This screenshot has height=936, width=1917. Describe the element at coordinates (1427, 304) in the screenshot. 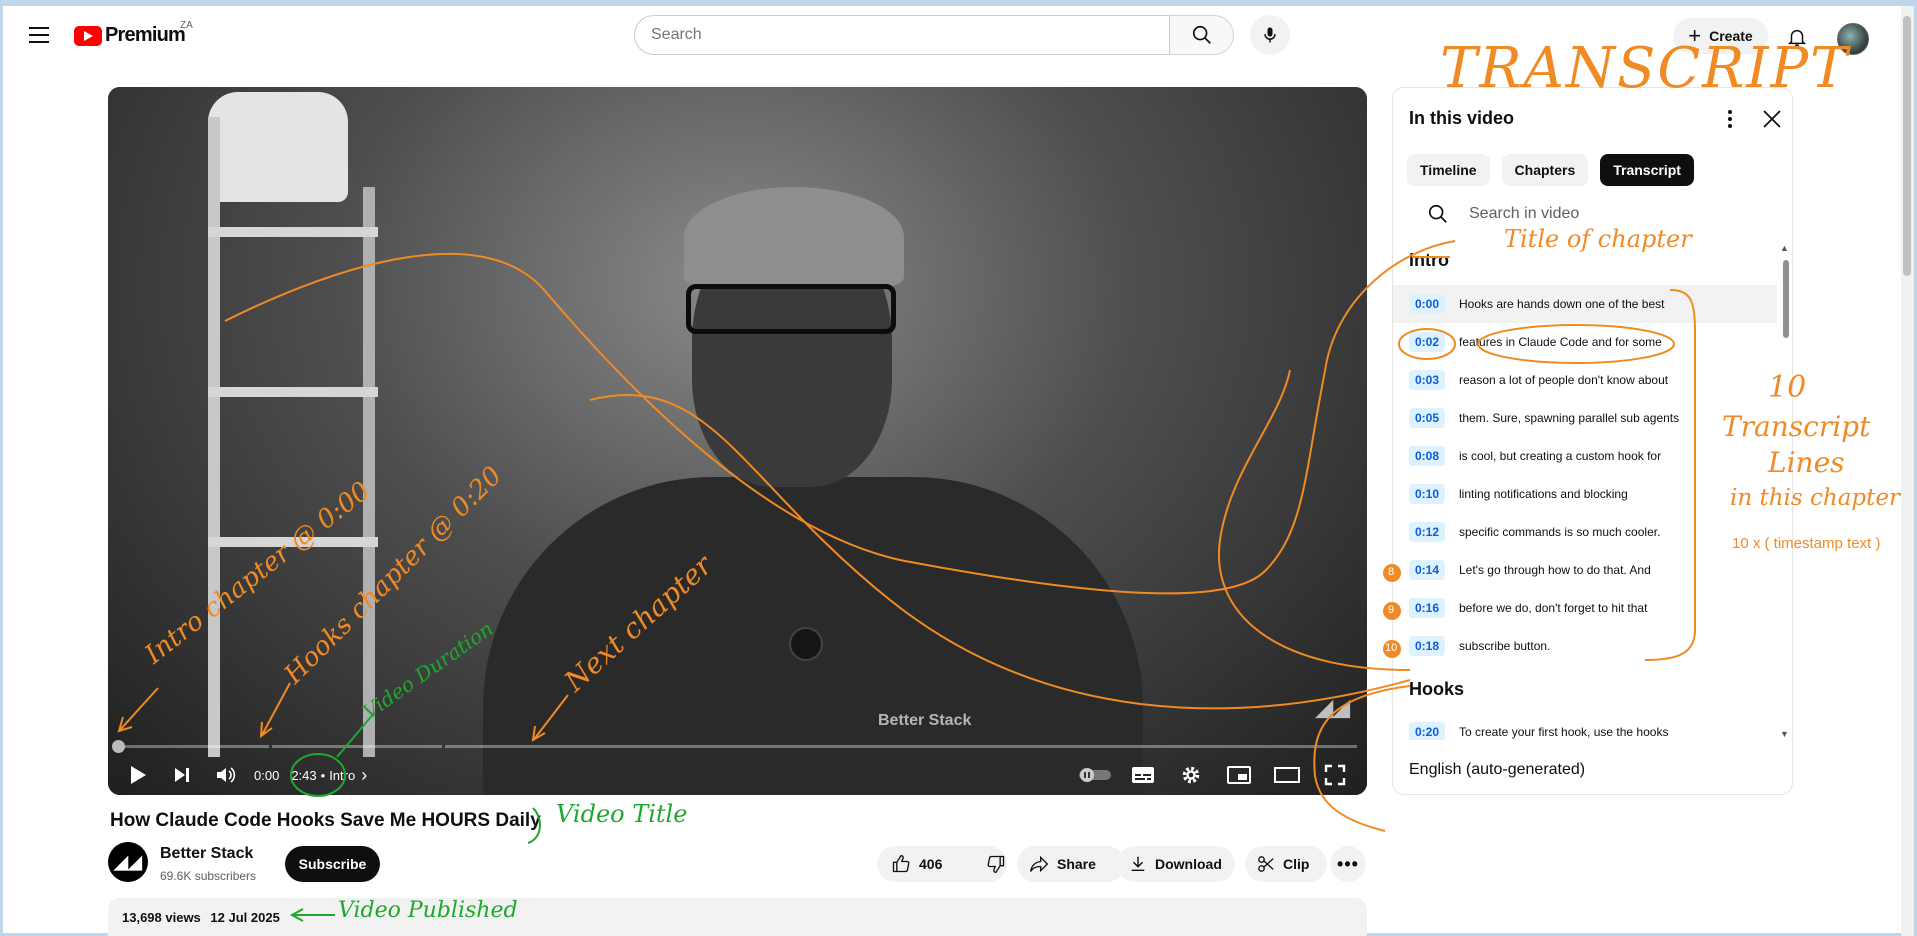

I see `timestamp: 0:00` at that location.